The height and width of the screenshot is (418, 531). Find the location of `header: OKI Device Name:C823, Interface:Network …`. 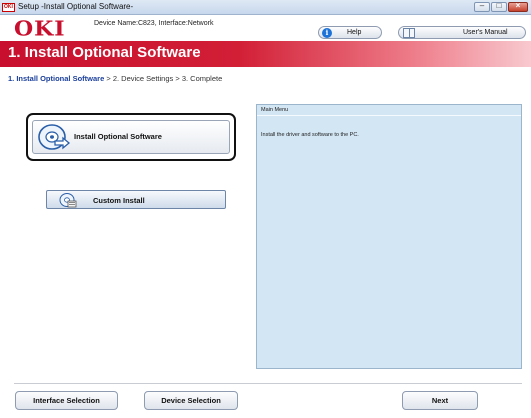

header: OKI Device Name:C823, Interface:Network … is located at coordinates (265, 28).